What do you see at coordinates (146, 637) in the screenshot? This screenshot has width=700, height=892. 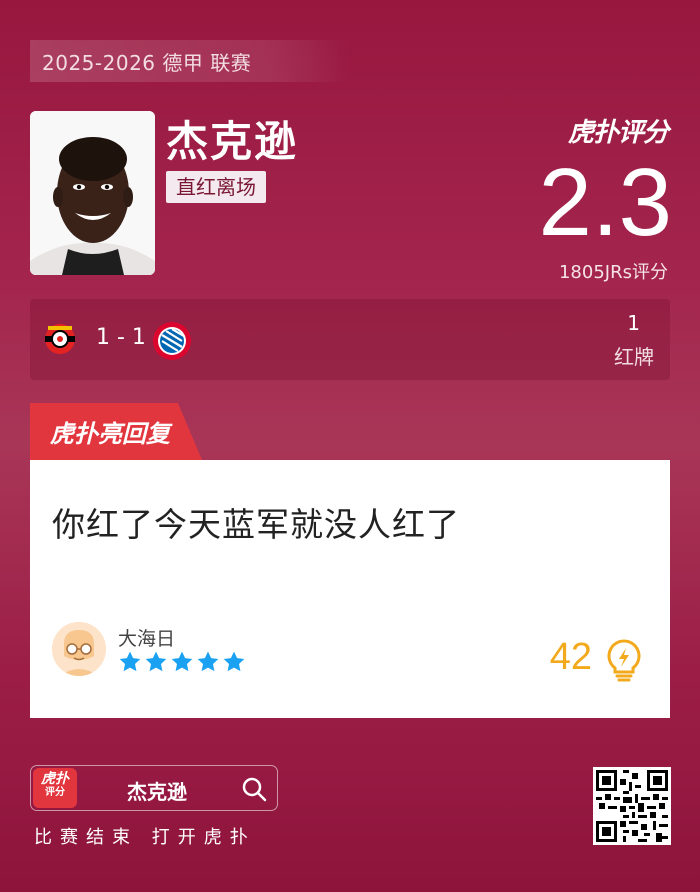 I see `username: 大海日` at bounding box center [146, 637].